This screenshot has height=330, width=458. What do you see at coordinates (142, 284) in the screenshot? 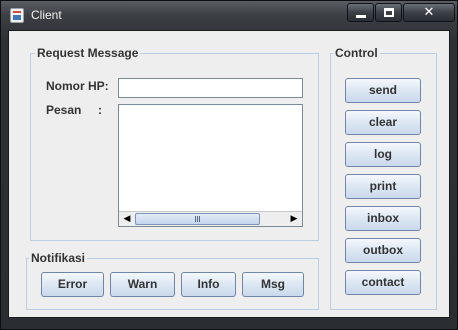
I see `warn-button: Warn` at bounding box center [142, 284].